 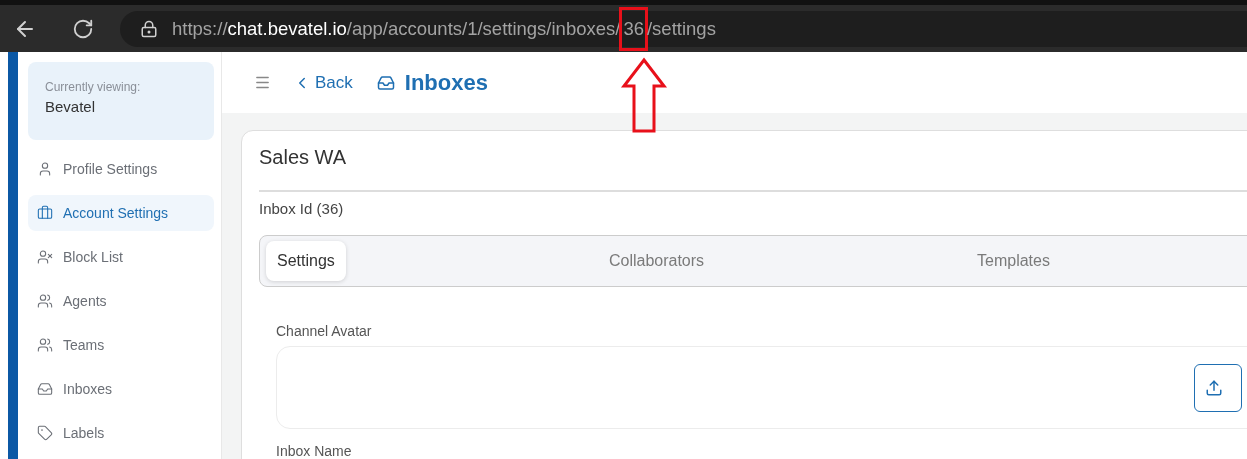 What do you see at coordinates (85, 300) in the screenshot?
I see `sidebar-label: Agents` at bounding box center [85, 300].